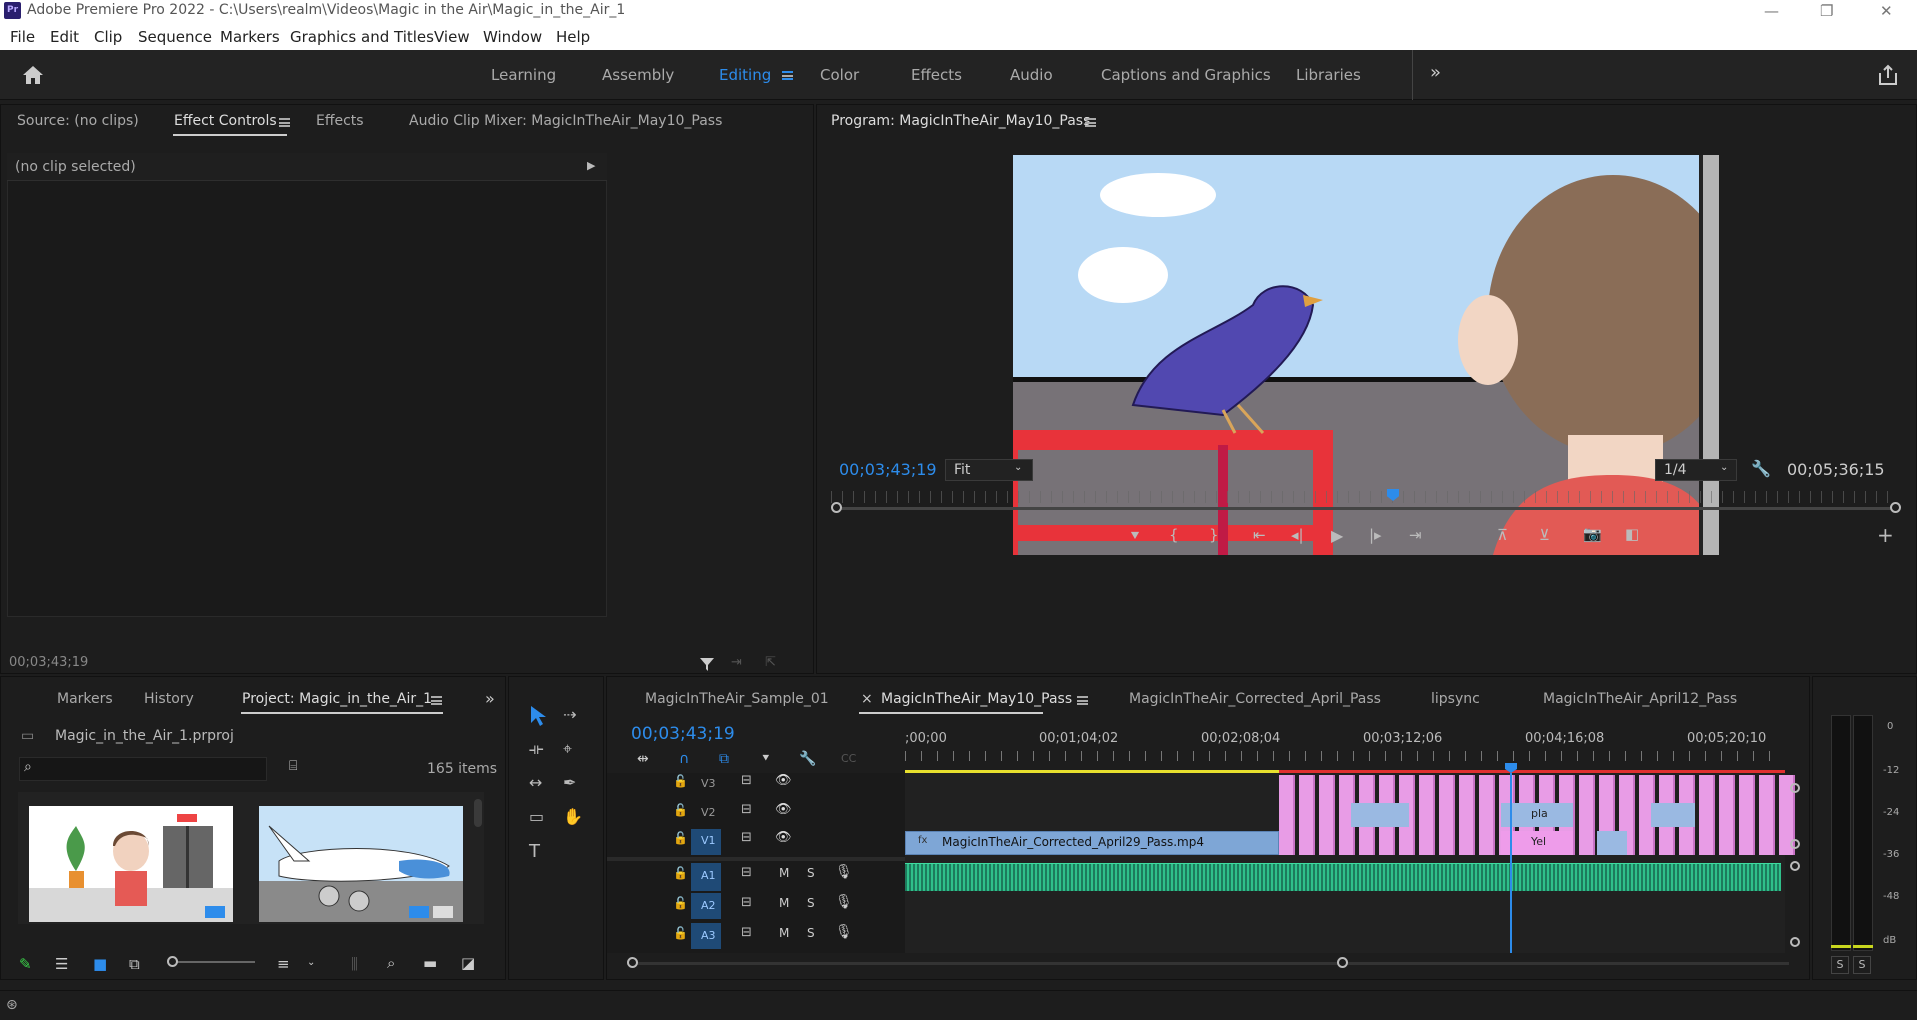 The height and width of the screenshot is (1020, 1917). I want to click on tab-project: Project: Magic_in_the_Air_1, so click(337, 699).